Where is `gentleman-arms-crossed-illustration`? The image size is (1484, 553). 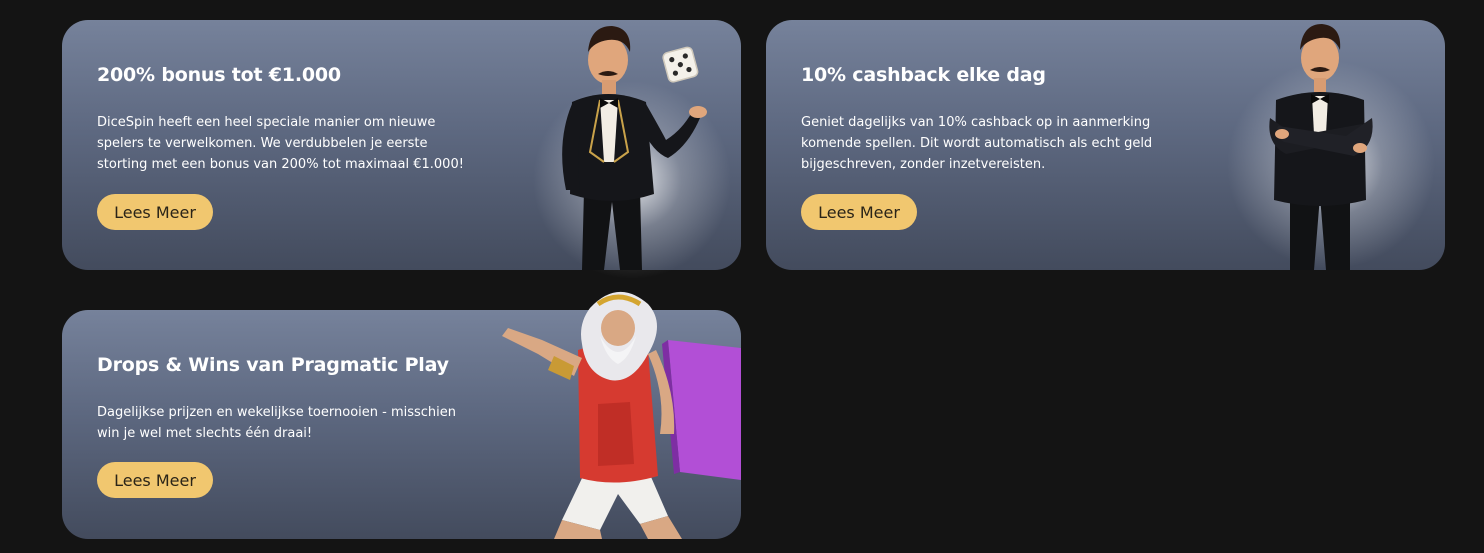 gentleman-arms-crossed-illustration is located at coordinates (1321, 147).